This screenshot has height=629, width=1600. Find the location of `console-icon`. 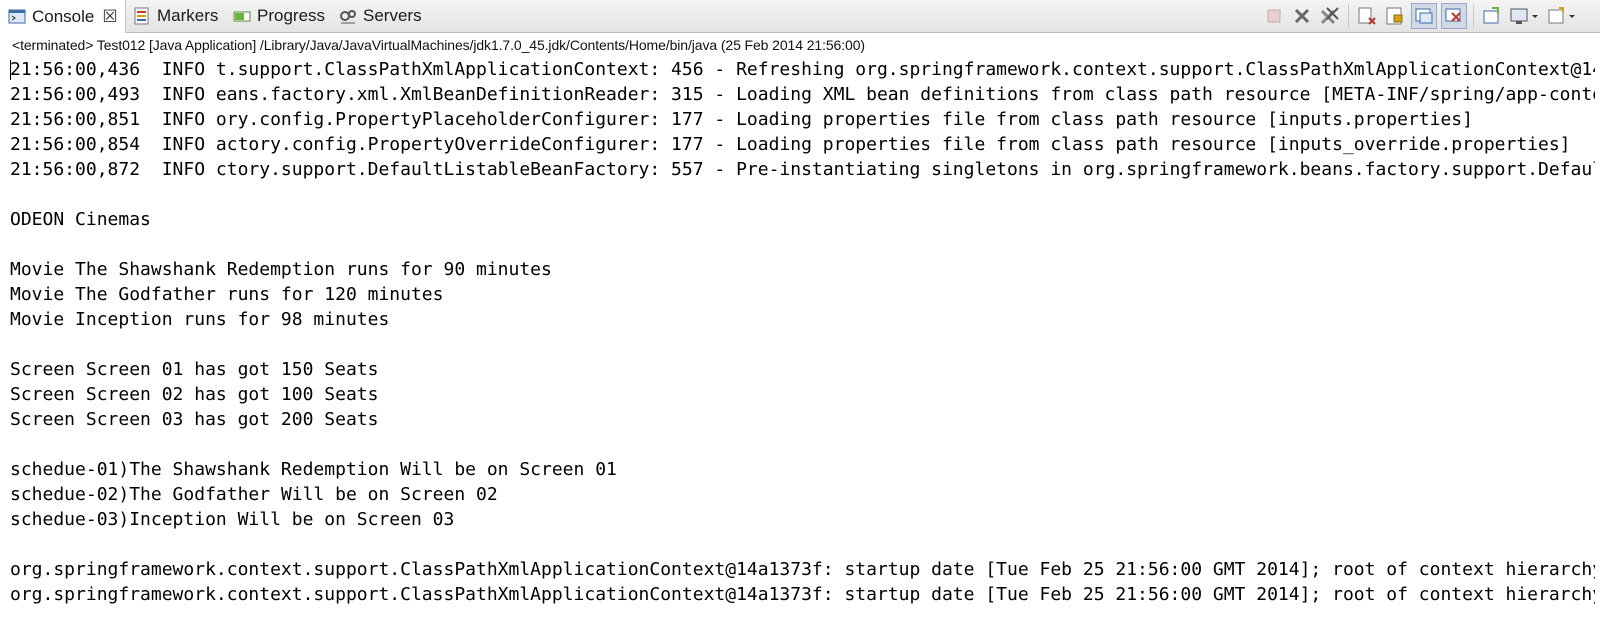

console-icon is located at coordinates (17, 17).